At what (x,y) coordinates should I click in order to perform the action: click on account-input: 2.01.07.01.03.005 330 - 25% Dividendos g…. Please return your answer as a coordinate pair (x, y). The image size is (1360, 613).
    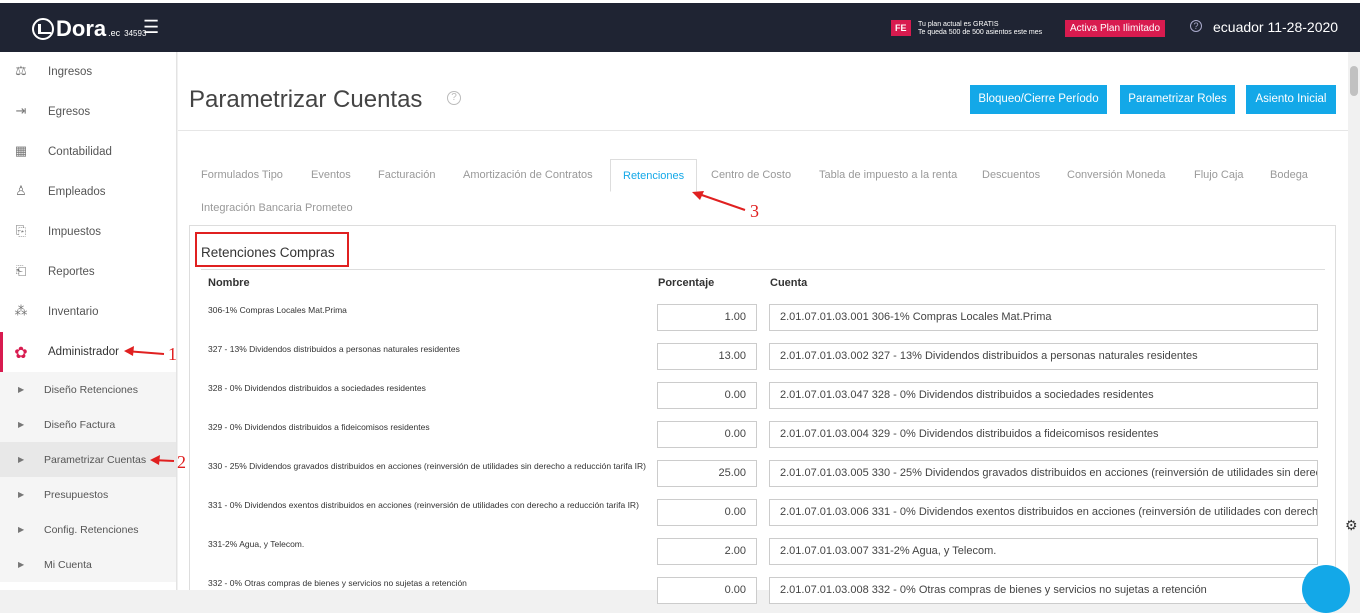
    Looking at the image, I should click on (1043, 473).